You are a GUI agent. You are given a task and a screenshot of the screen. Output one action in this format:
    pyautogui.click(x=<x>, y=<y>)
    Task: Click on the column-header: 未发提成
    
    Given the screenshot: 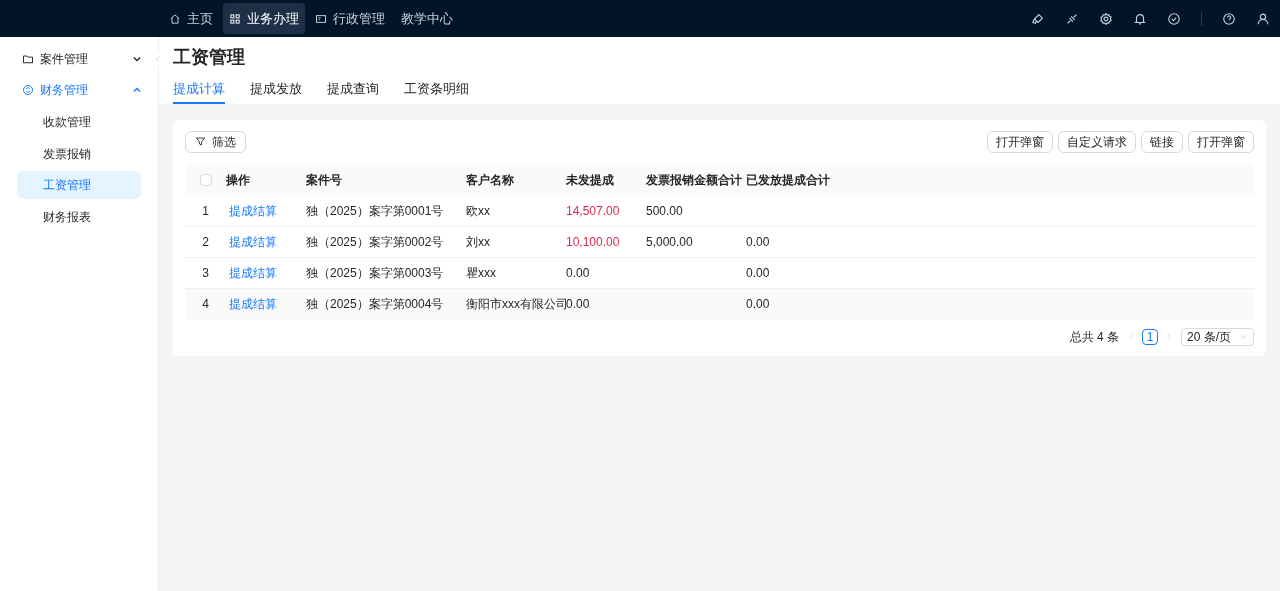 What is the action you would take?
    pyautogui.click(x=590, y=179)
    